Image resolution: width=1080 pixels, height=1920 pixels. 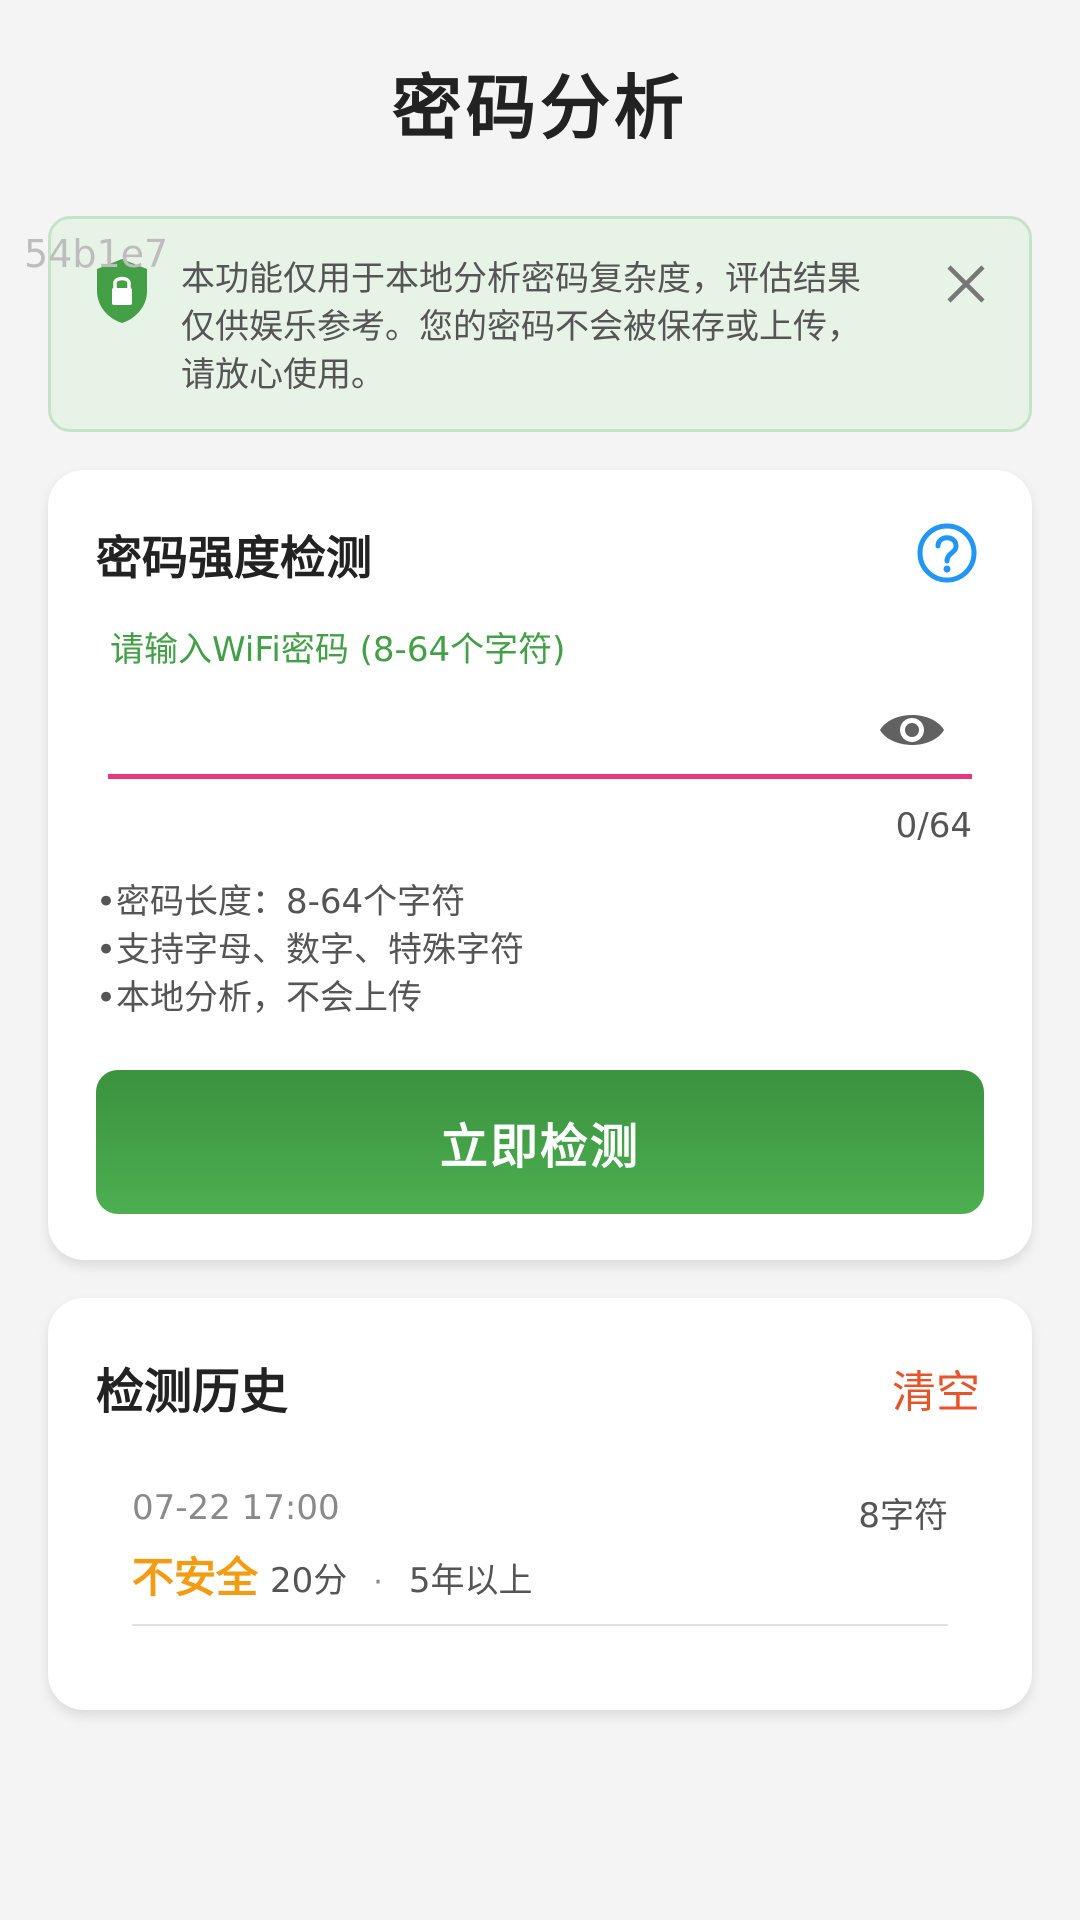 I want to click on tip-item: •本地分析，不会上传, so click(x=259, y=998).